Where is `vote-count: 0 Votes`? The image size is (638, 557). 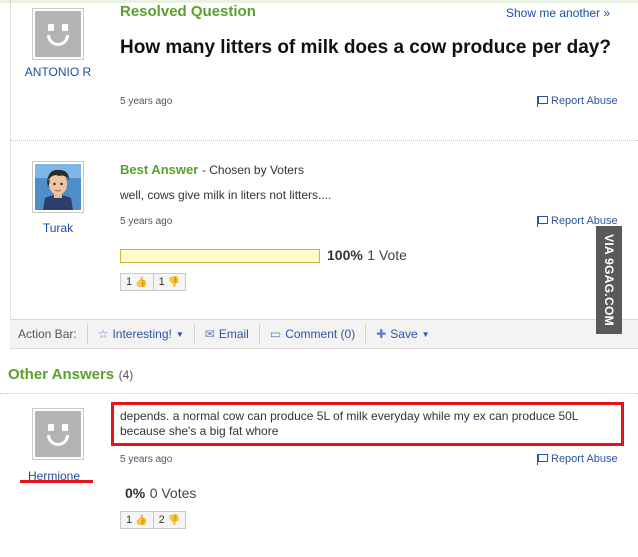 vote-count: 0 Votes is located at coordinates (173, 493).